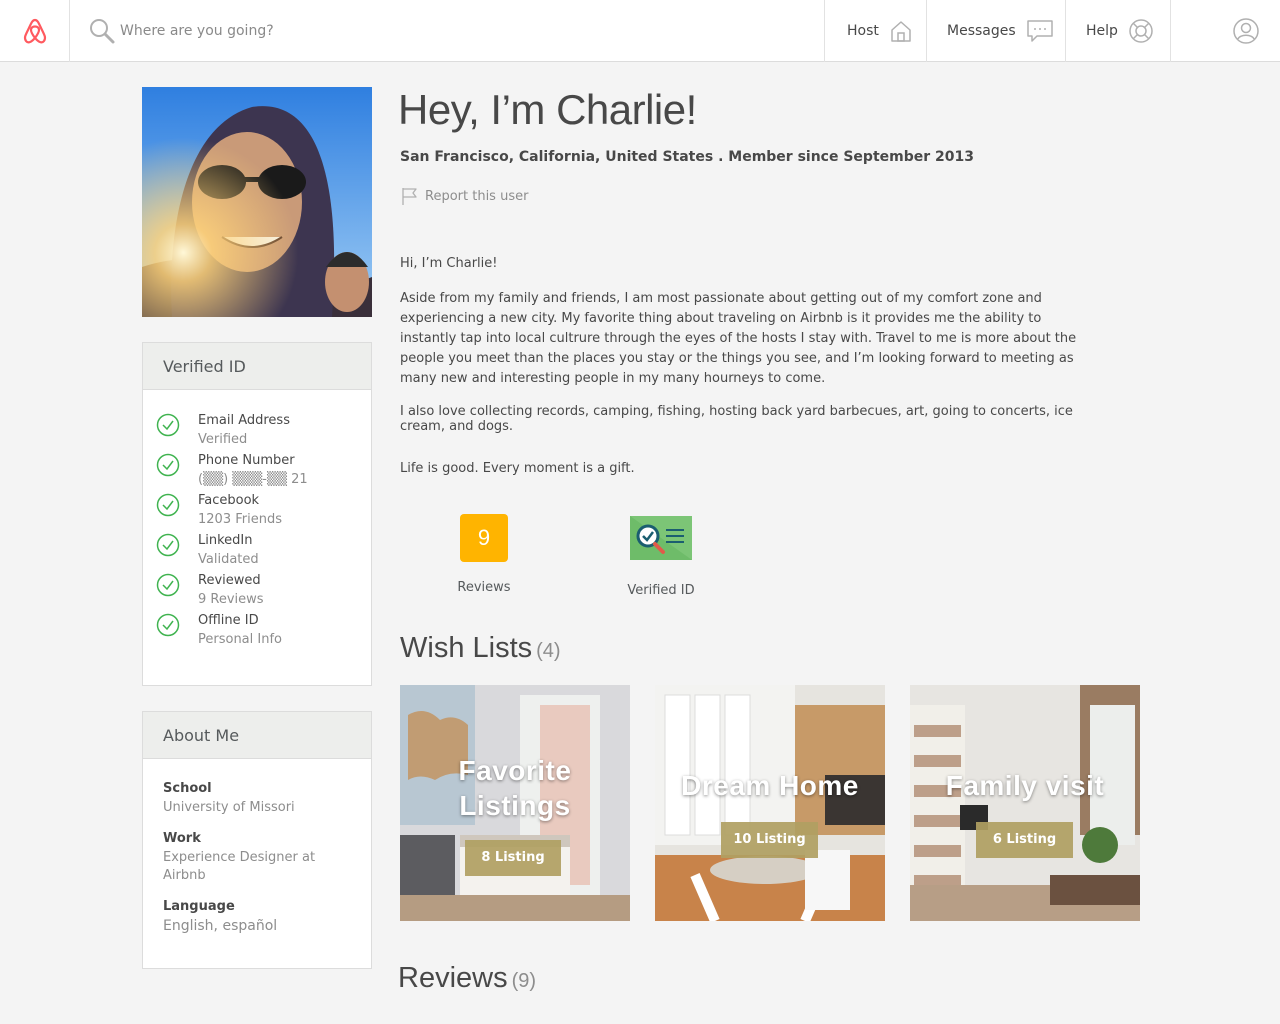  Describe the element at coordinates (228, 620) in the screenshot. I see `verified-item-title: Offline ID` at that location.